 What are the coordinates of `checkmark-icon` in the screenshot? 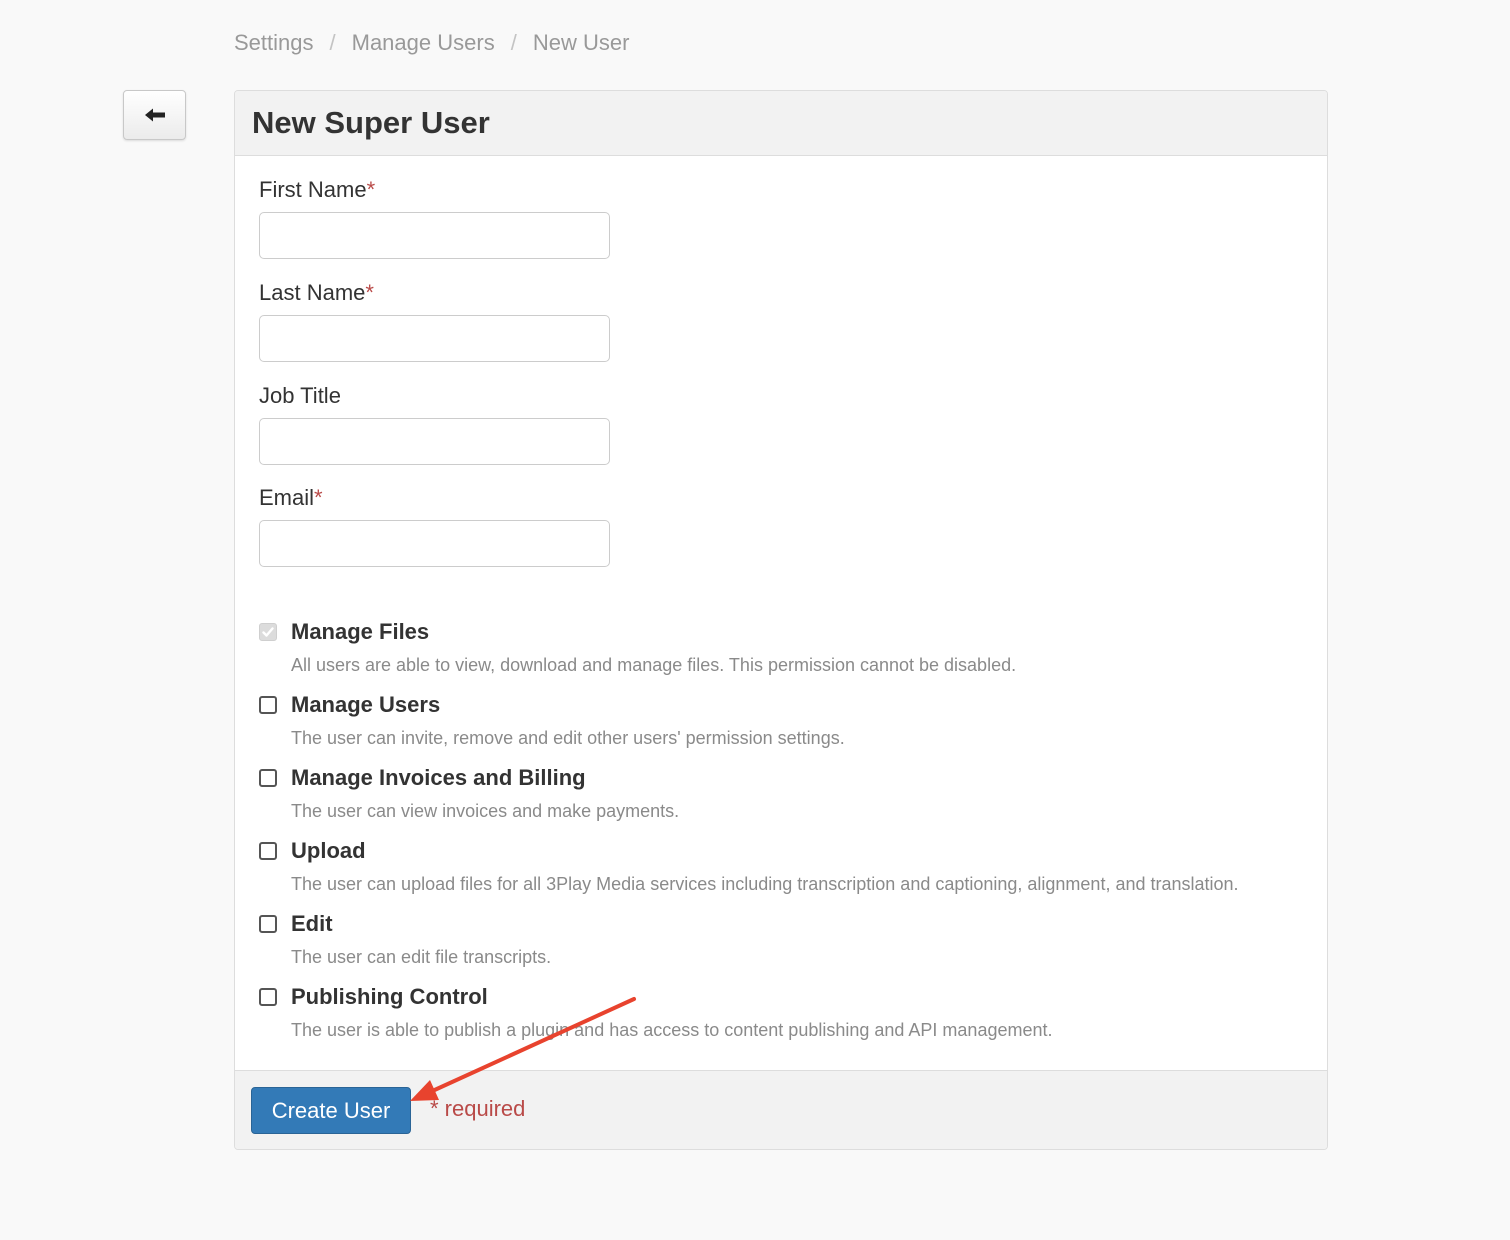 It's located at (268, 632).